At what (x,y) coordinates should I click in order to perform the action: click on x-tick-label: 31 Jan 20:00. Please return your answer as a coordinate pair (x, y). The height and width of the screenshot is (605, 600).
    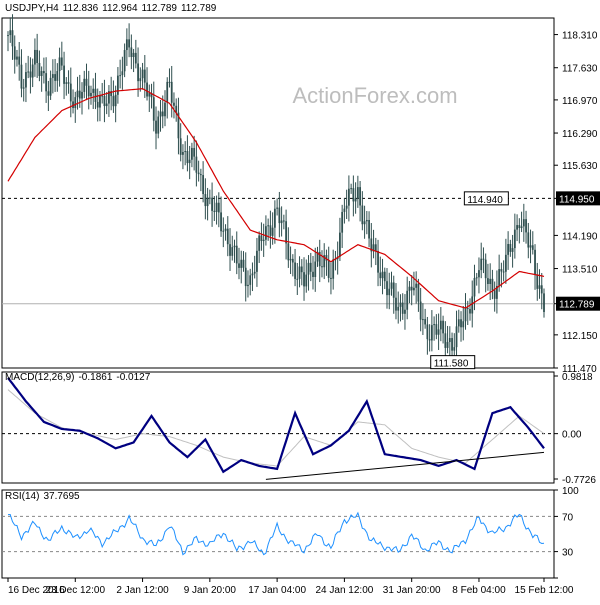
    Looking at the image, I should click on (412, 590).